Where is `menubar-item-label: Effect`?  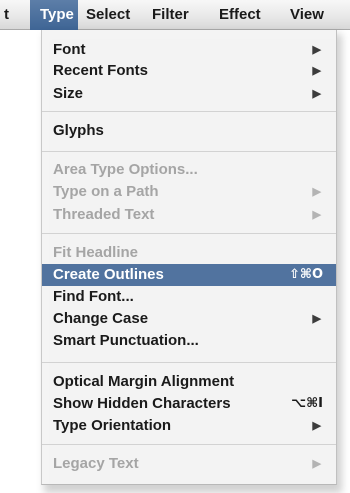 menubar-item-label: Effect is located at coordinates (240, 14).